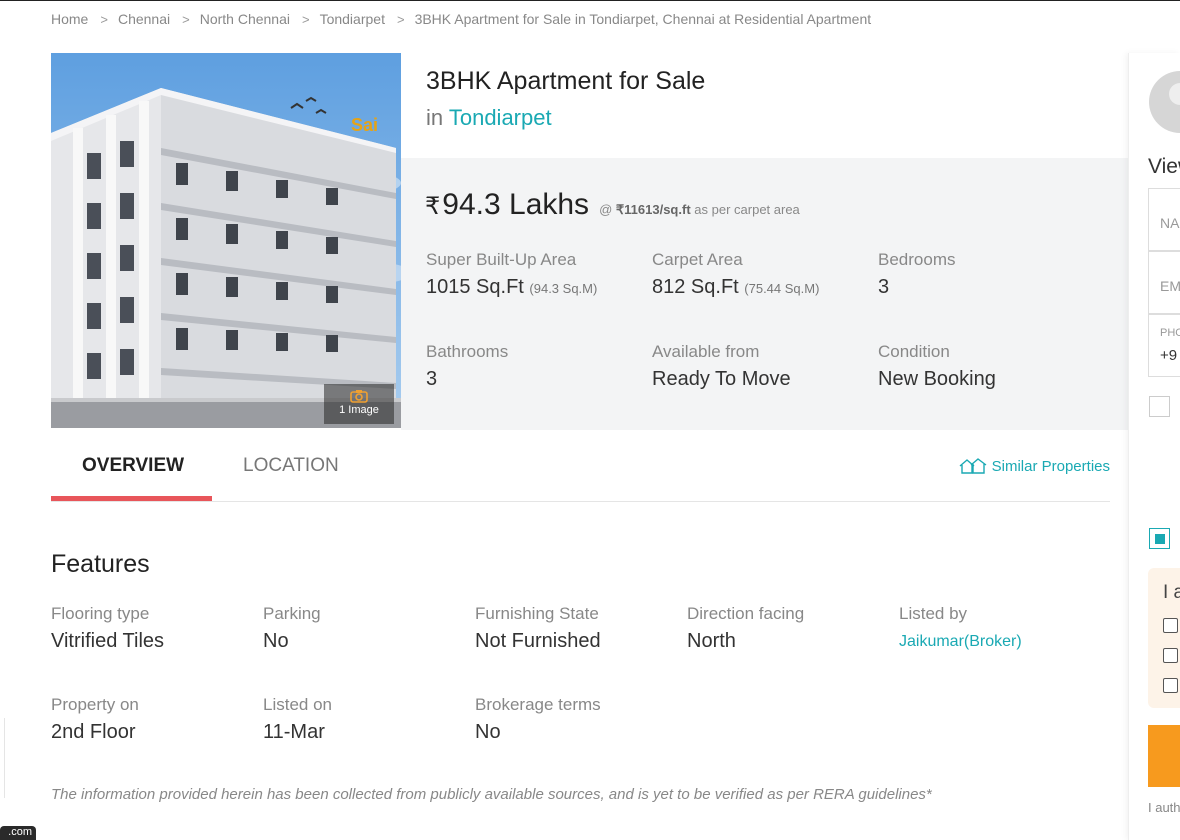 The height and width of the screenshot is (840, 1180). Describe the element at coordinates (697, 259) in the screenshot. I see `spec-label: Carpet Area` at that location.